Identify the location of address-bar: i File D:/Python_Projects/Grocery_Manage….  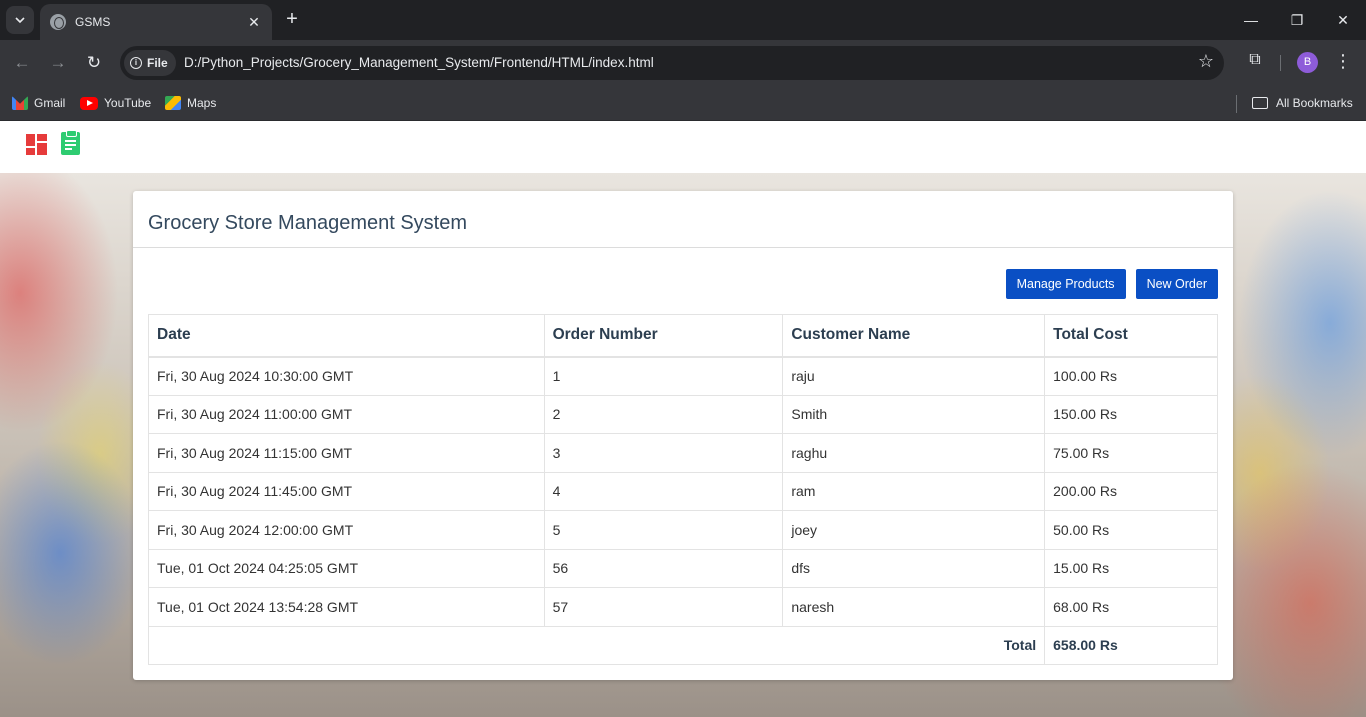
(672, 63).